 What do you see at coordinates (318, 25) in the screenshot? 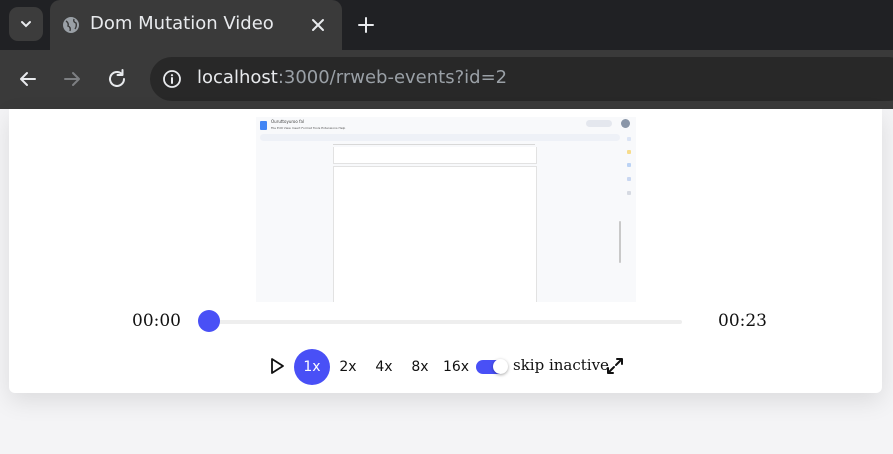
I see `close-icon` at bounding box center [318, 25].